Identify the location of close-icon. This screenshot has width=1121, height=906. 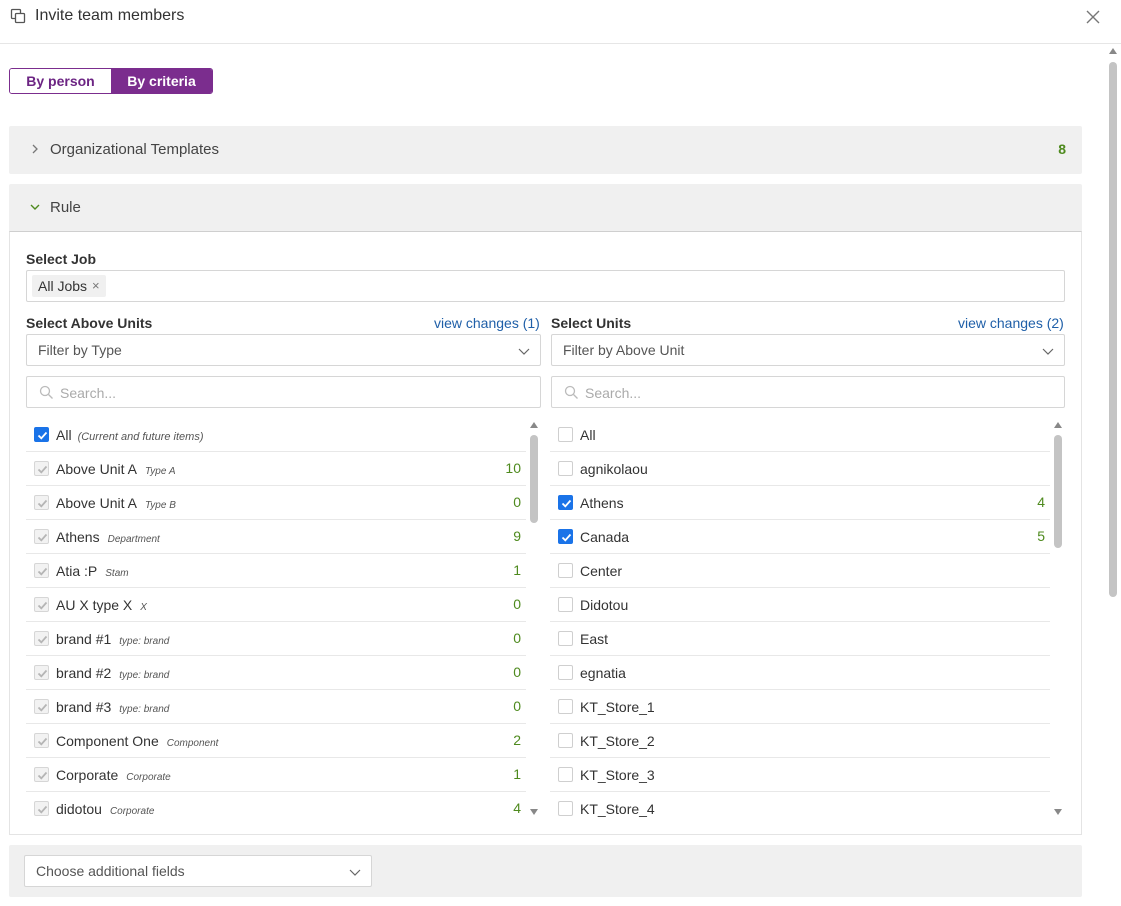
(1093, 17).